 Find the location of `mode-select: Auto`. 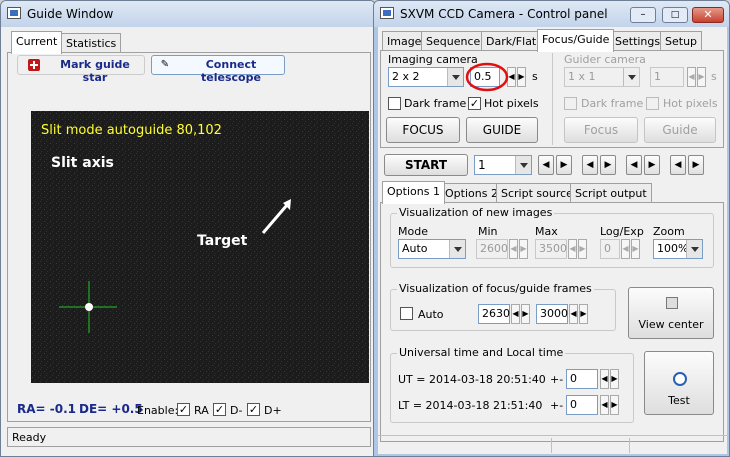

mode-select: Auto is located at coordinates (432, 249).